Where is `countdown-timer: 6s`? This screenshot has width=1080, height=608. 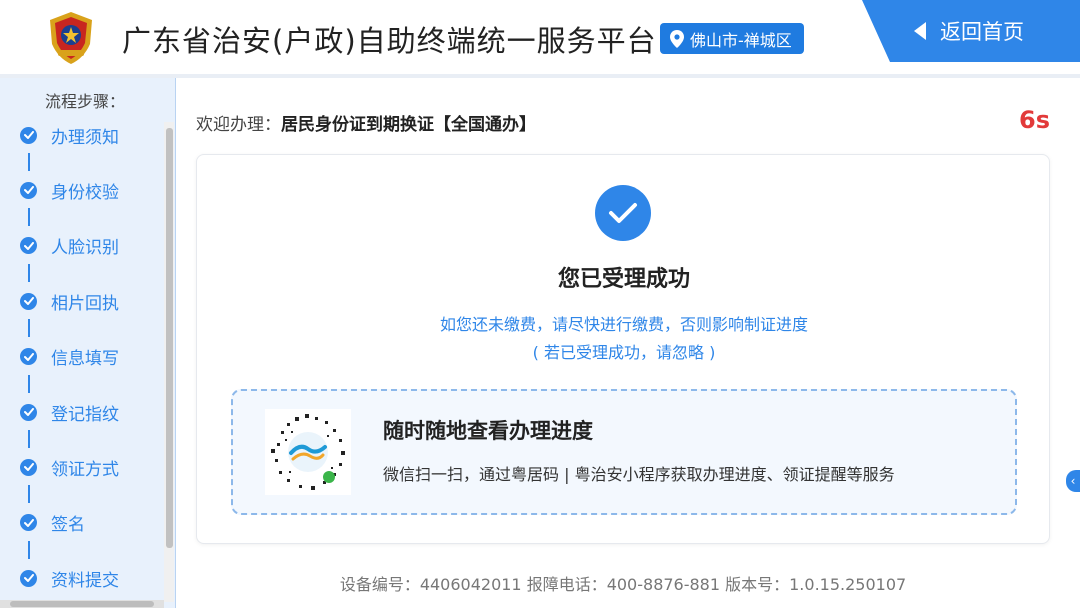
countdown-timer: 6s is located at coordinates (1034, 120).